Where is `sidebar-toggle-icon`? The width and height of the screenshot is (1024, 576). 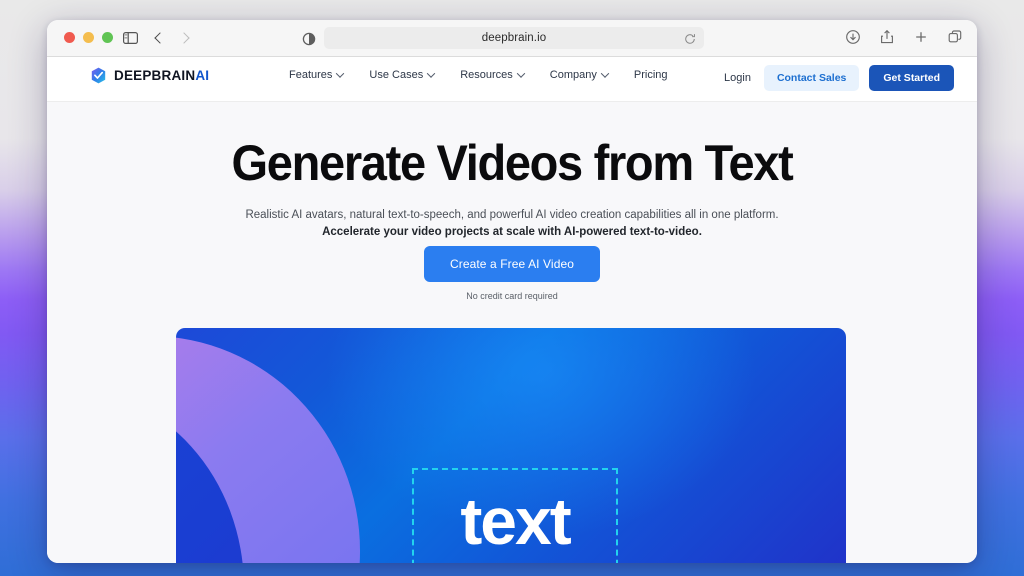 sidebar-toggle-icon is located at coordinates (130, 38).